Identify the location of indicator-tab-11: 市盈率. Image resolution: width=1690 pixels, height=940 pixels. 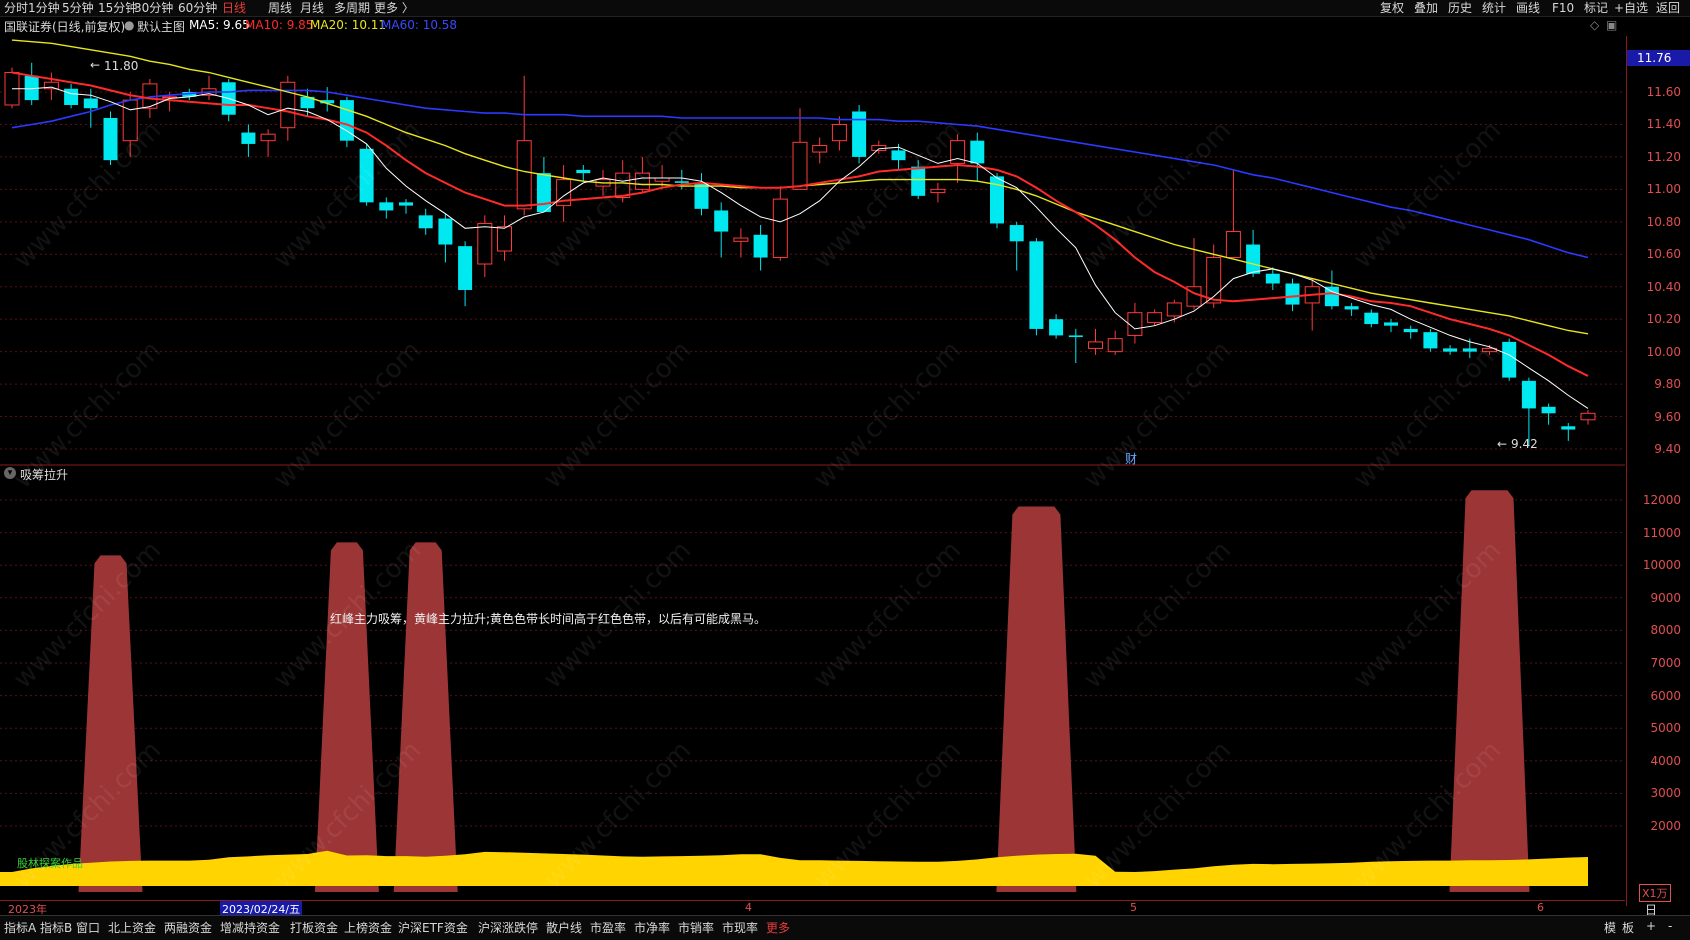
(608, 927).